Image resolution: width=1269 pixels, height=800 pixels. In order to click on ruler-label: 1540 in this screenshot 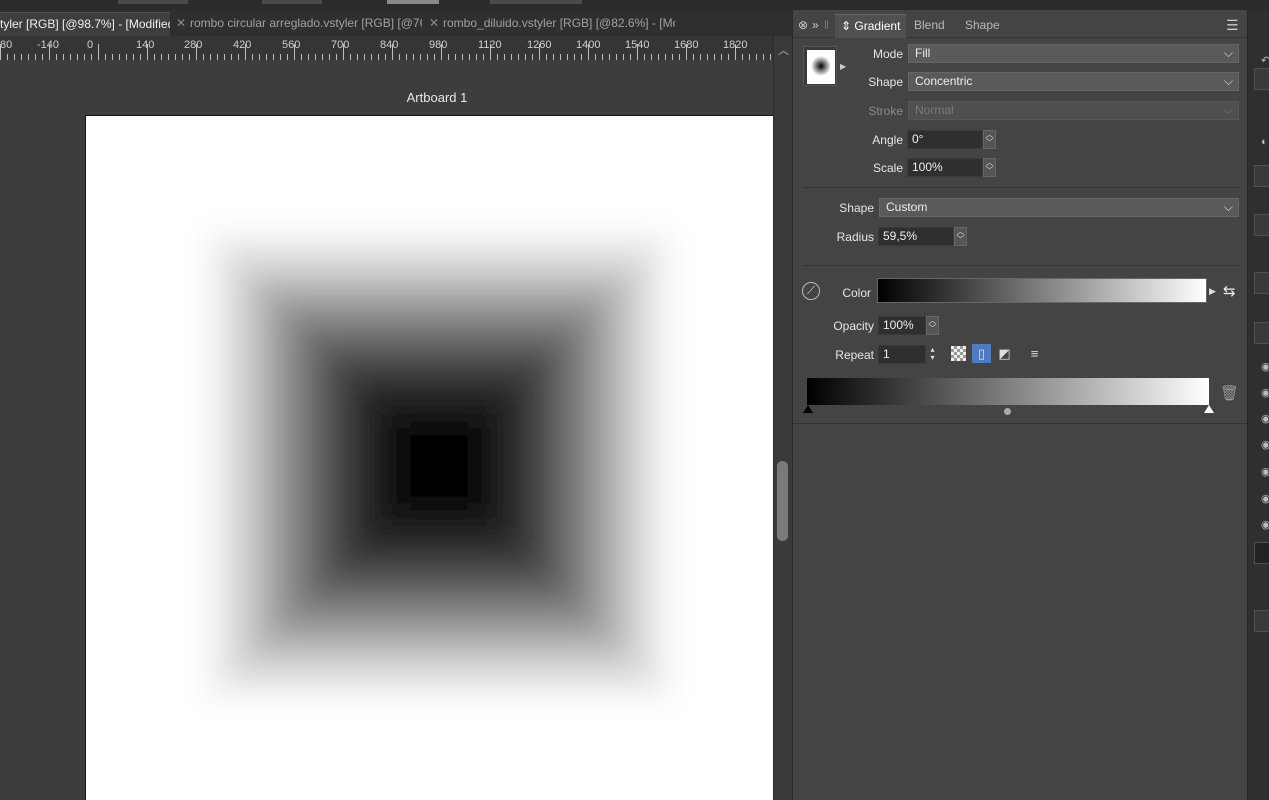, I will do `click(637, 45)`.